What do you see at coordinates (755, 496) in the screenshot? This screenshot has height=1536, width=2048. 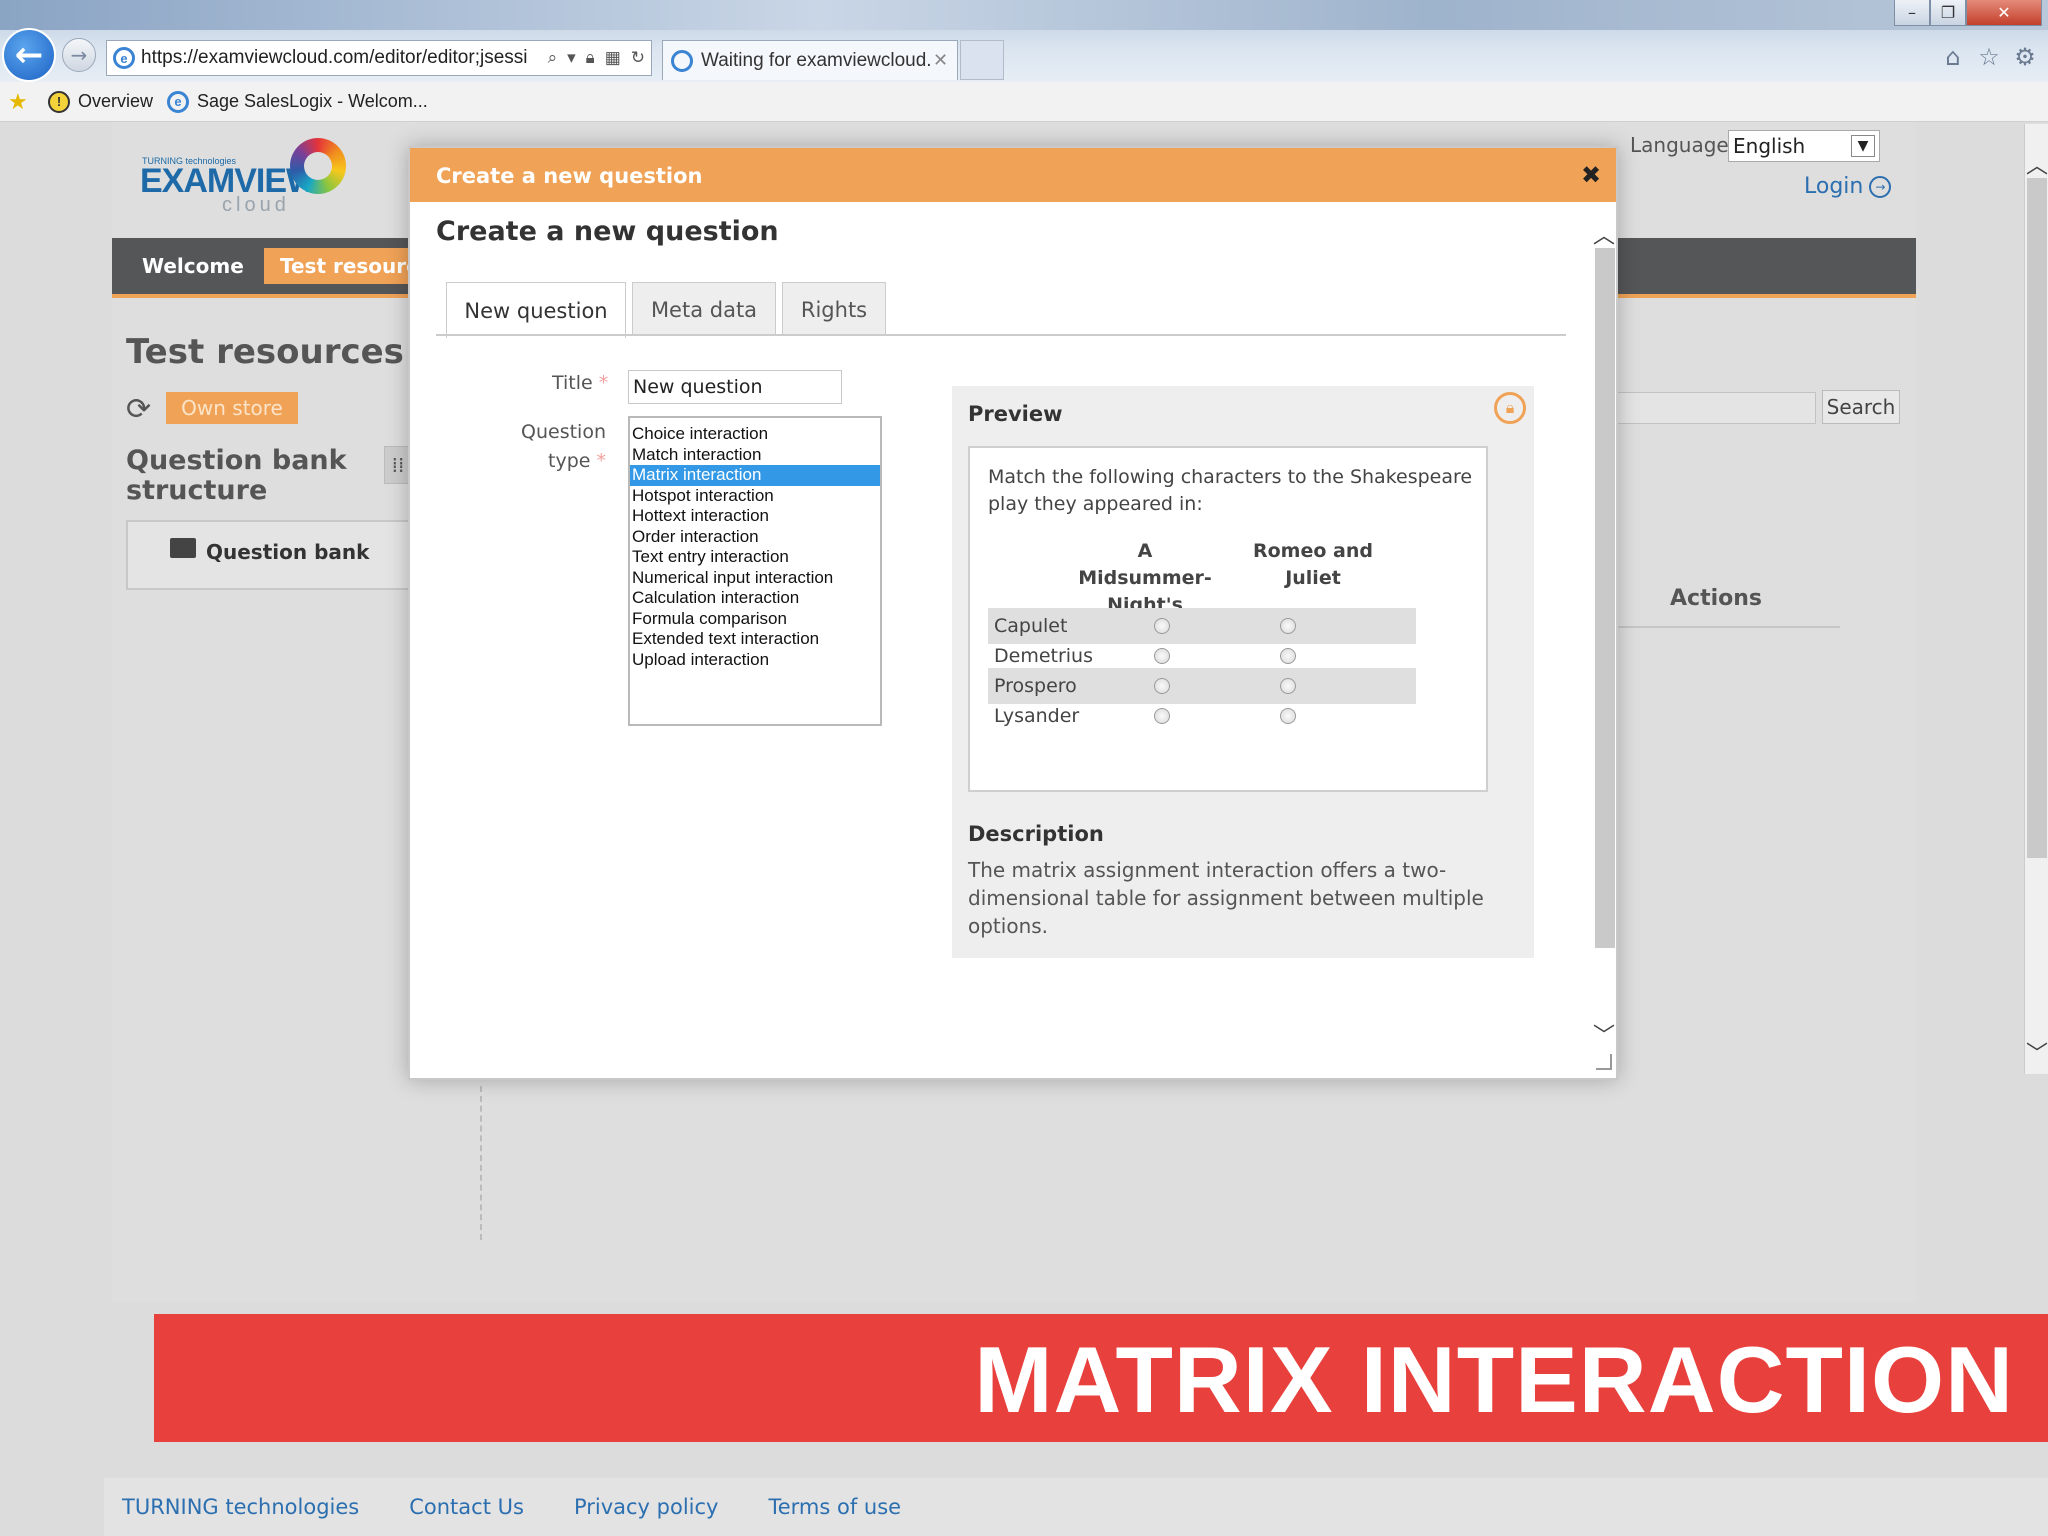 I see `option-hotspot-interaction: Hotspot interaction` at bounding box center [755, 496].